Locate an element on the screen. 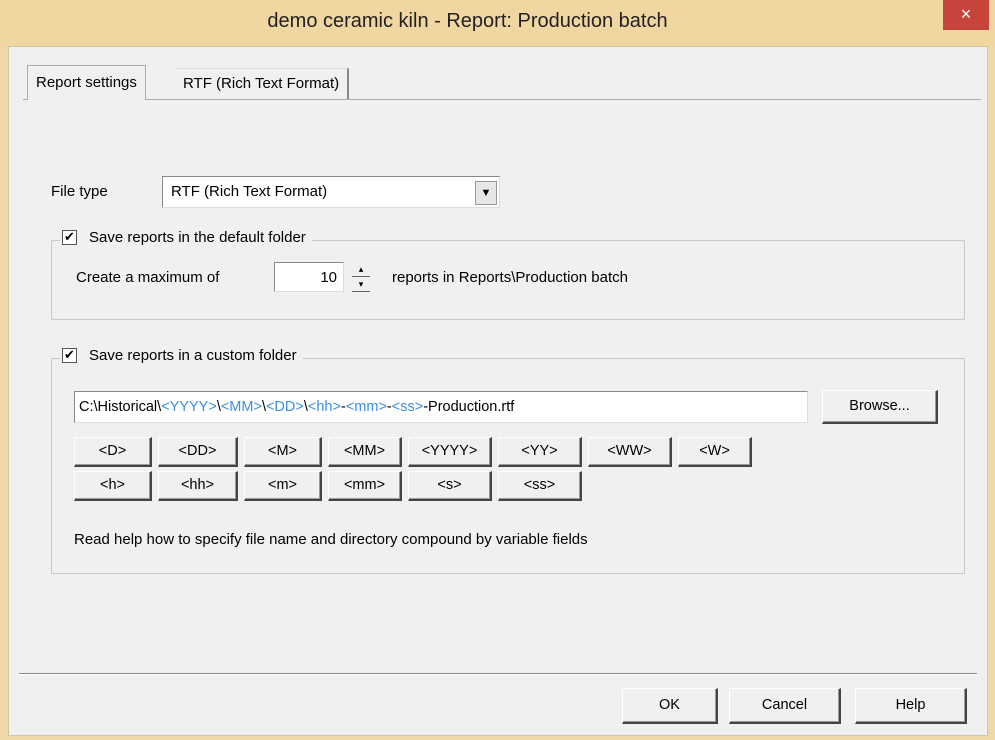 The image size is (995, 740). custom-folder-legend: ✔ Save reports in a custom folder is located at coordinates (181, 355).